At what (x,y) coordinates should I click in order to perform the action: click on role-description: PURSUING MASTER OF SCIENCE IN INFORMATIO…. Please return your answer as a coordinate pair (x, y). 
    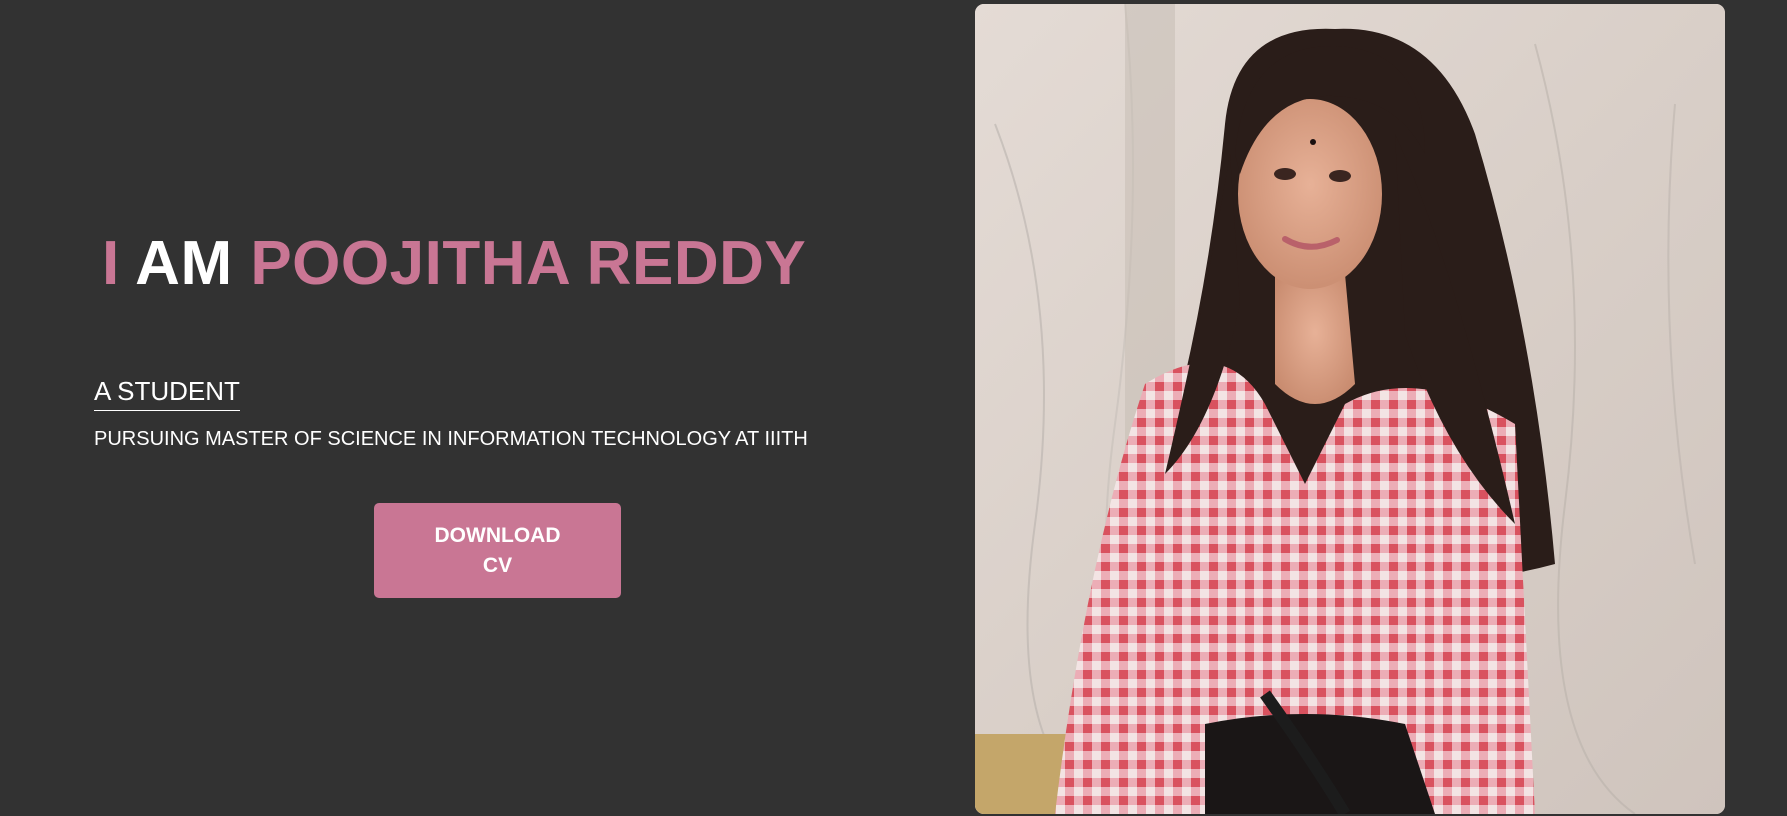
    Looking at the image, I should click on (451, 439).